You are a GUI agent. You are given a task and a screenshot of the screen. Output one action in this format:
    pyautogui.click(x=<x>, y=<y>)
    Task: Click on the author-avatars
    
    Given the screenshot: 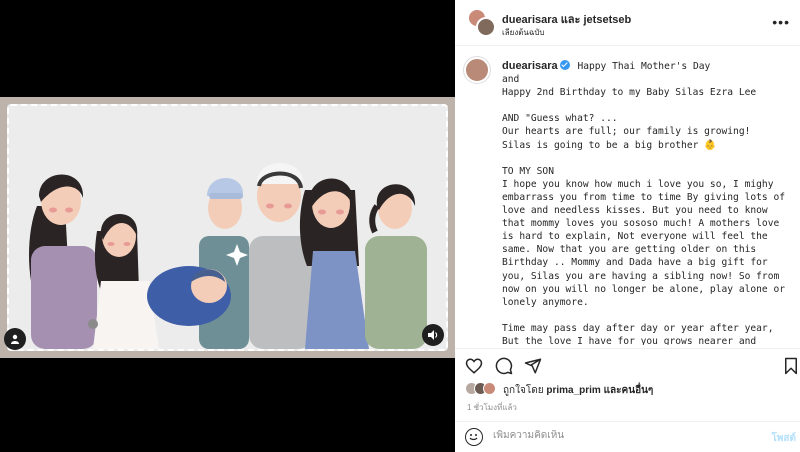 What is the action you would take?
    pyautogui.click(x=481, y=22)
    